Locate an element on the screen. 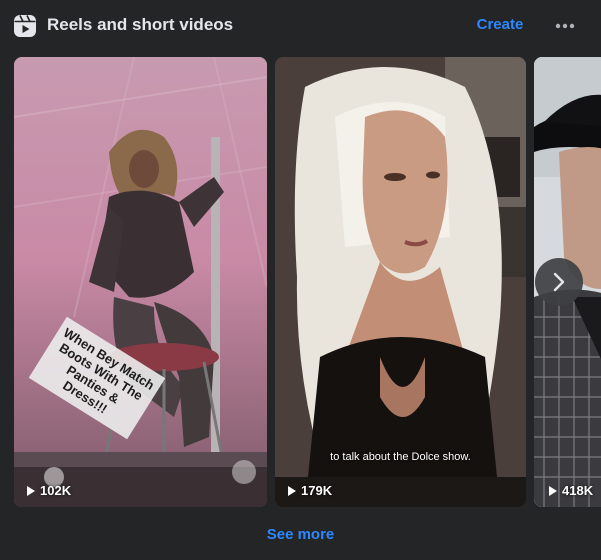 The height and width of the screenshot is (560, 601). create-reel-link: Create is located at coordinates (500, 25).